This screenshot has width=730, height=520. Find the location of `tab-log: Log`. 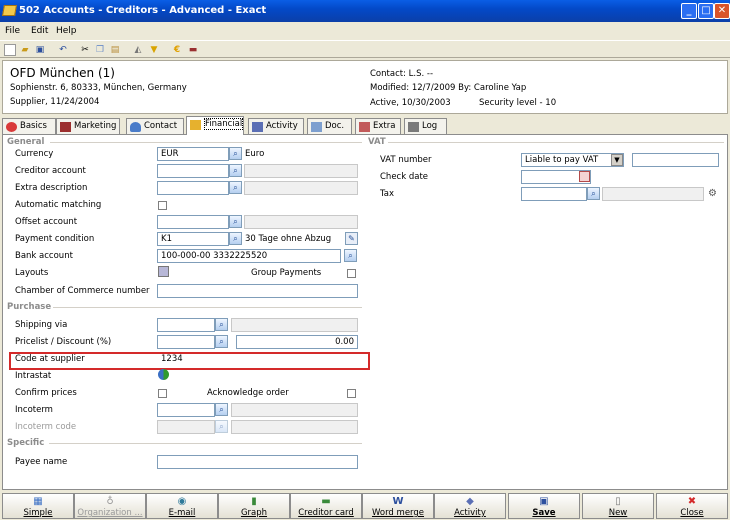

tab-log: Log is located at coordinates (425, 126).